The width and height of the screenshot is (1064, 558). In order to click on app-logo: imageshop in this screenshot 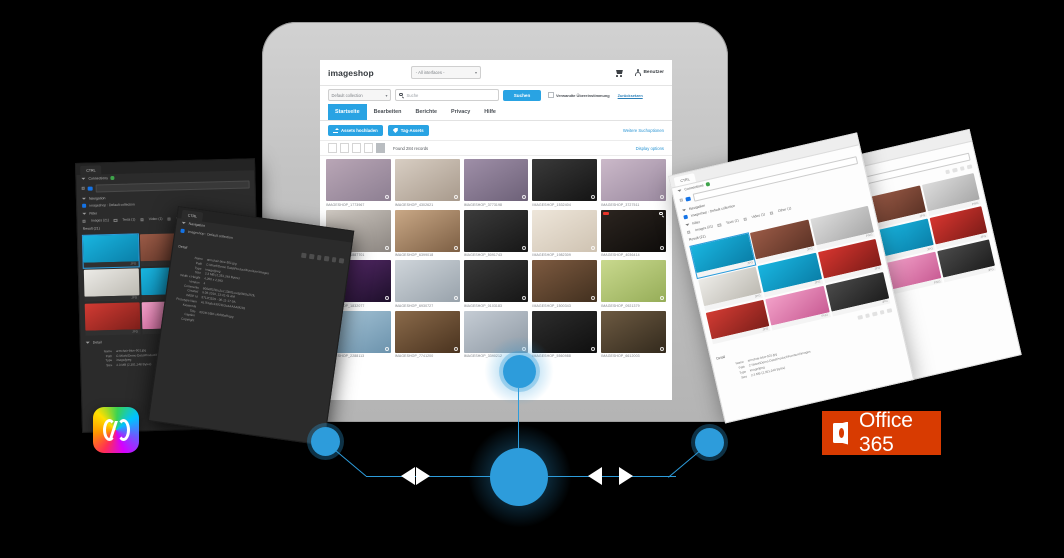, I will do `click(351, 73)`.